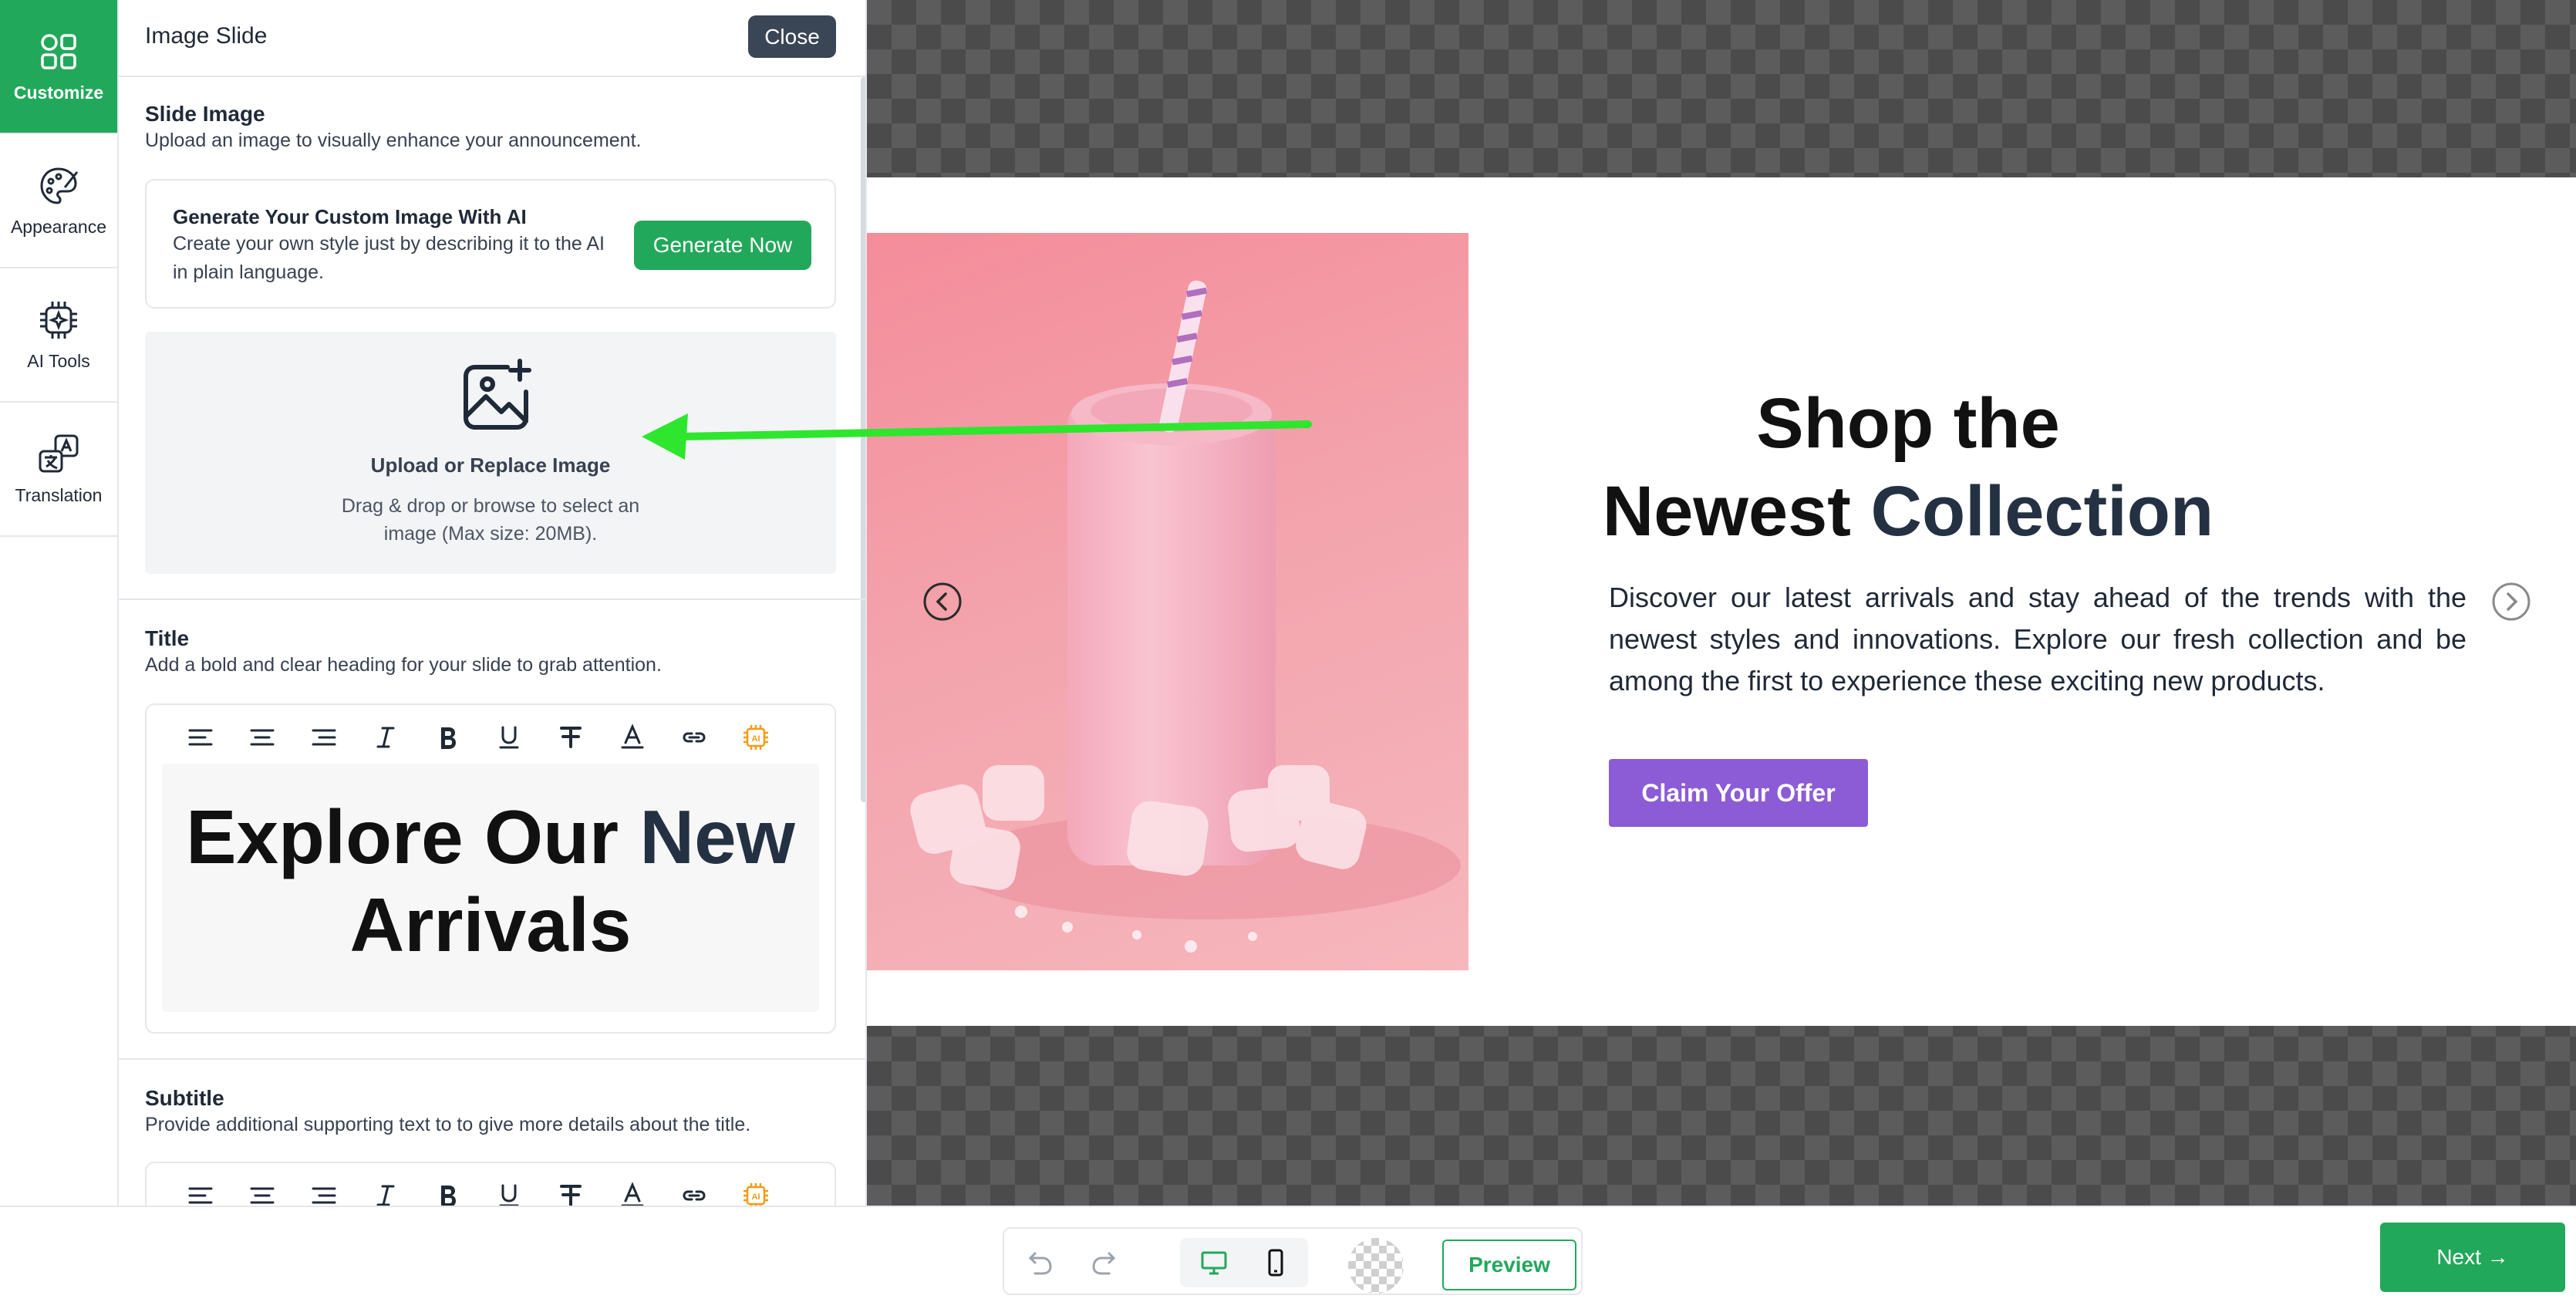 This screenshot has width=2576, height=1302. What do you see at coordinates (1244, 1262) in the screenshot?
I see `device-toggle` at bounding box center [1244, 1262].